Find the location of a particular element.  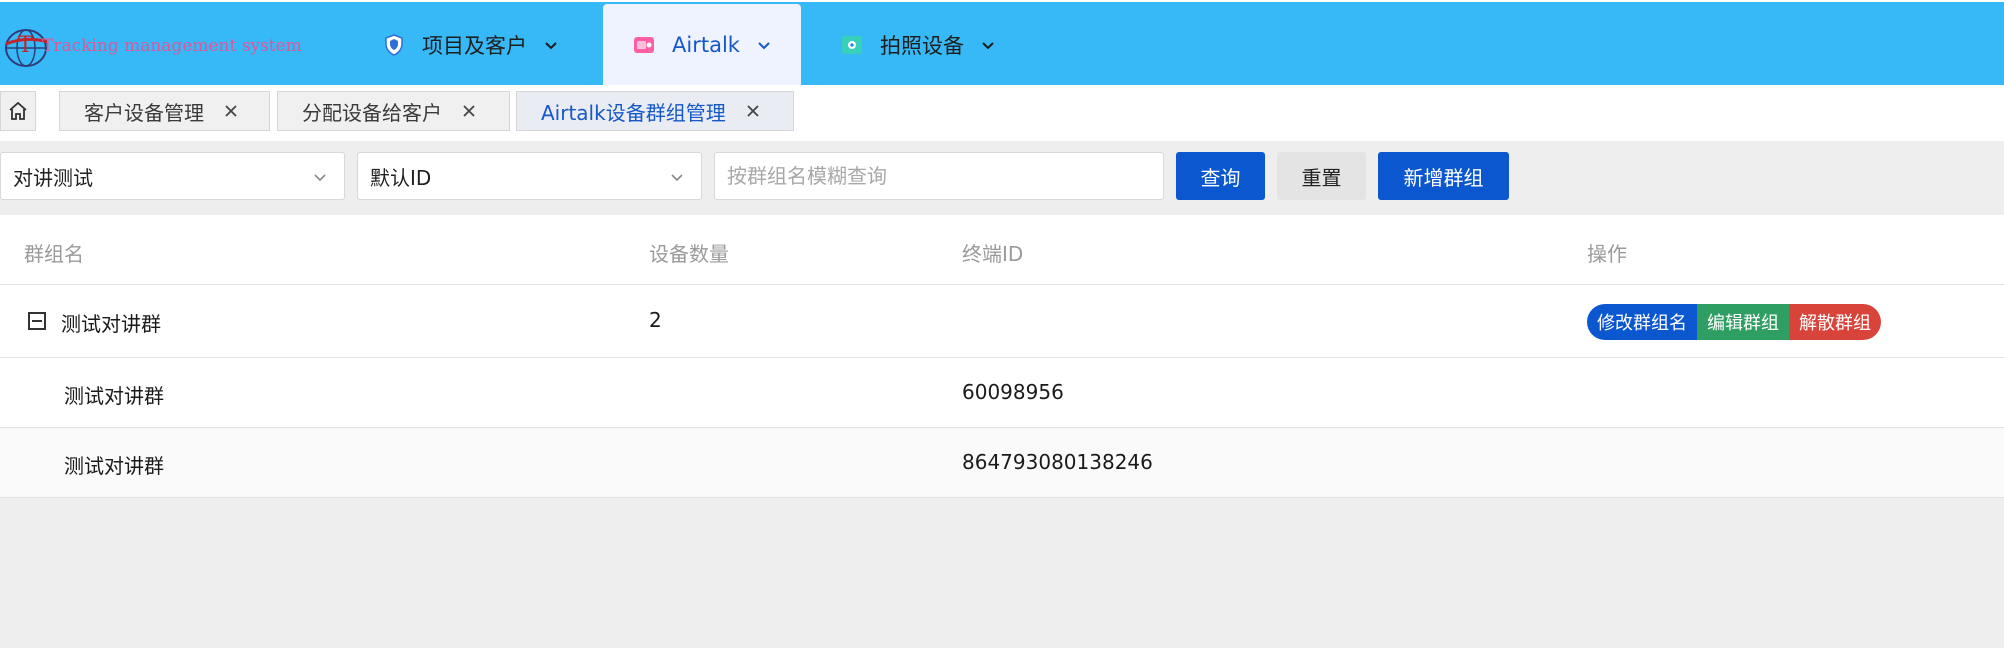

tab-customer-devices: 客户设备管理 is located at coordinates (164, 111).